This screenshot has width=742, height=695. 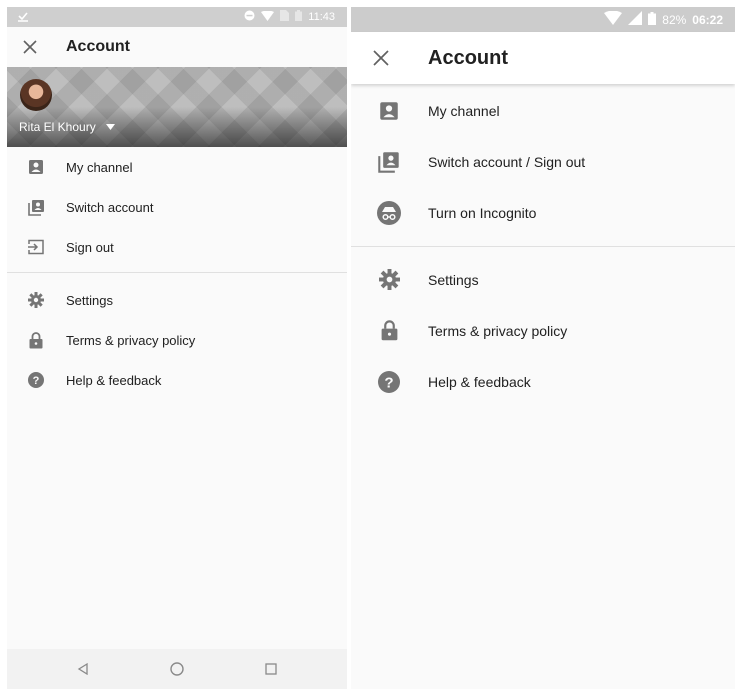 I want to click on menu-item-sign-out: Sign out, so click(x=177, y=247).